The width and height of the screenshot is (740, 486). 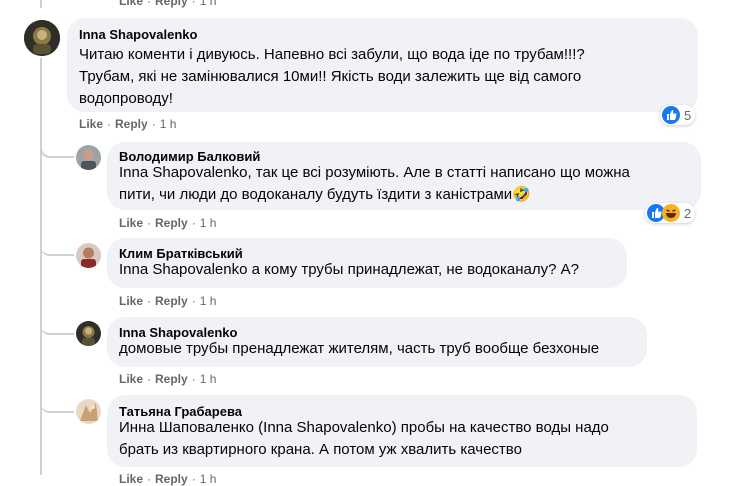 I want to click on reaction-count: 5, so click(x=688, y=115).